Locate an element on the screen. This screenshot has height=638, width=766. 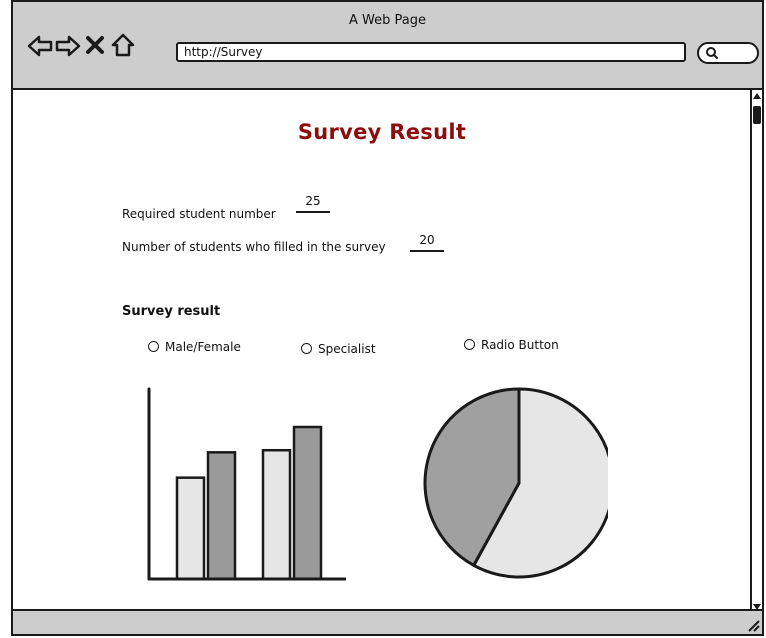
search-icon is located at coordinates (712, 53).